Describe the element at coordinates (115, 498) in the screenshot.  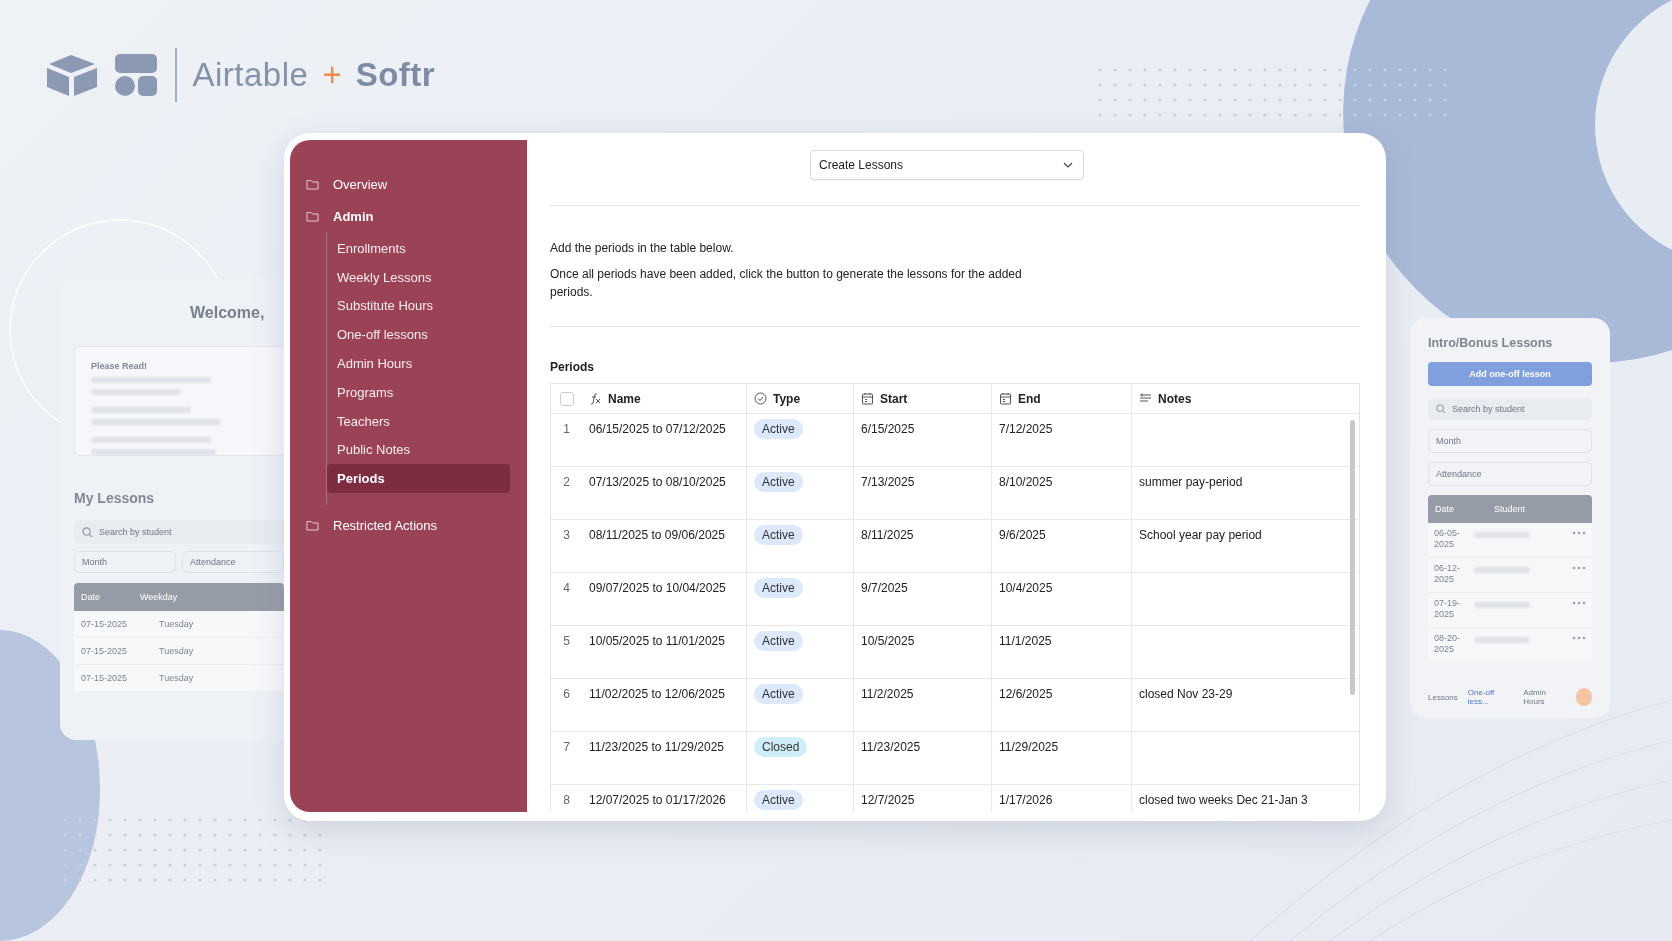
I see `section-title: My Lessons` at that location.